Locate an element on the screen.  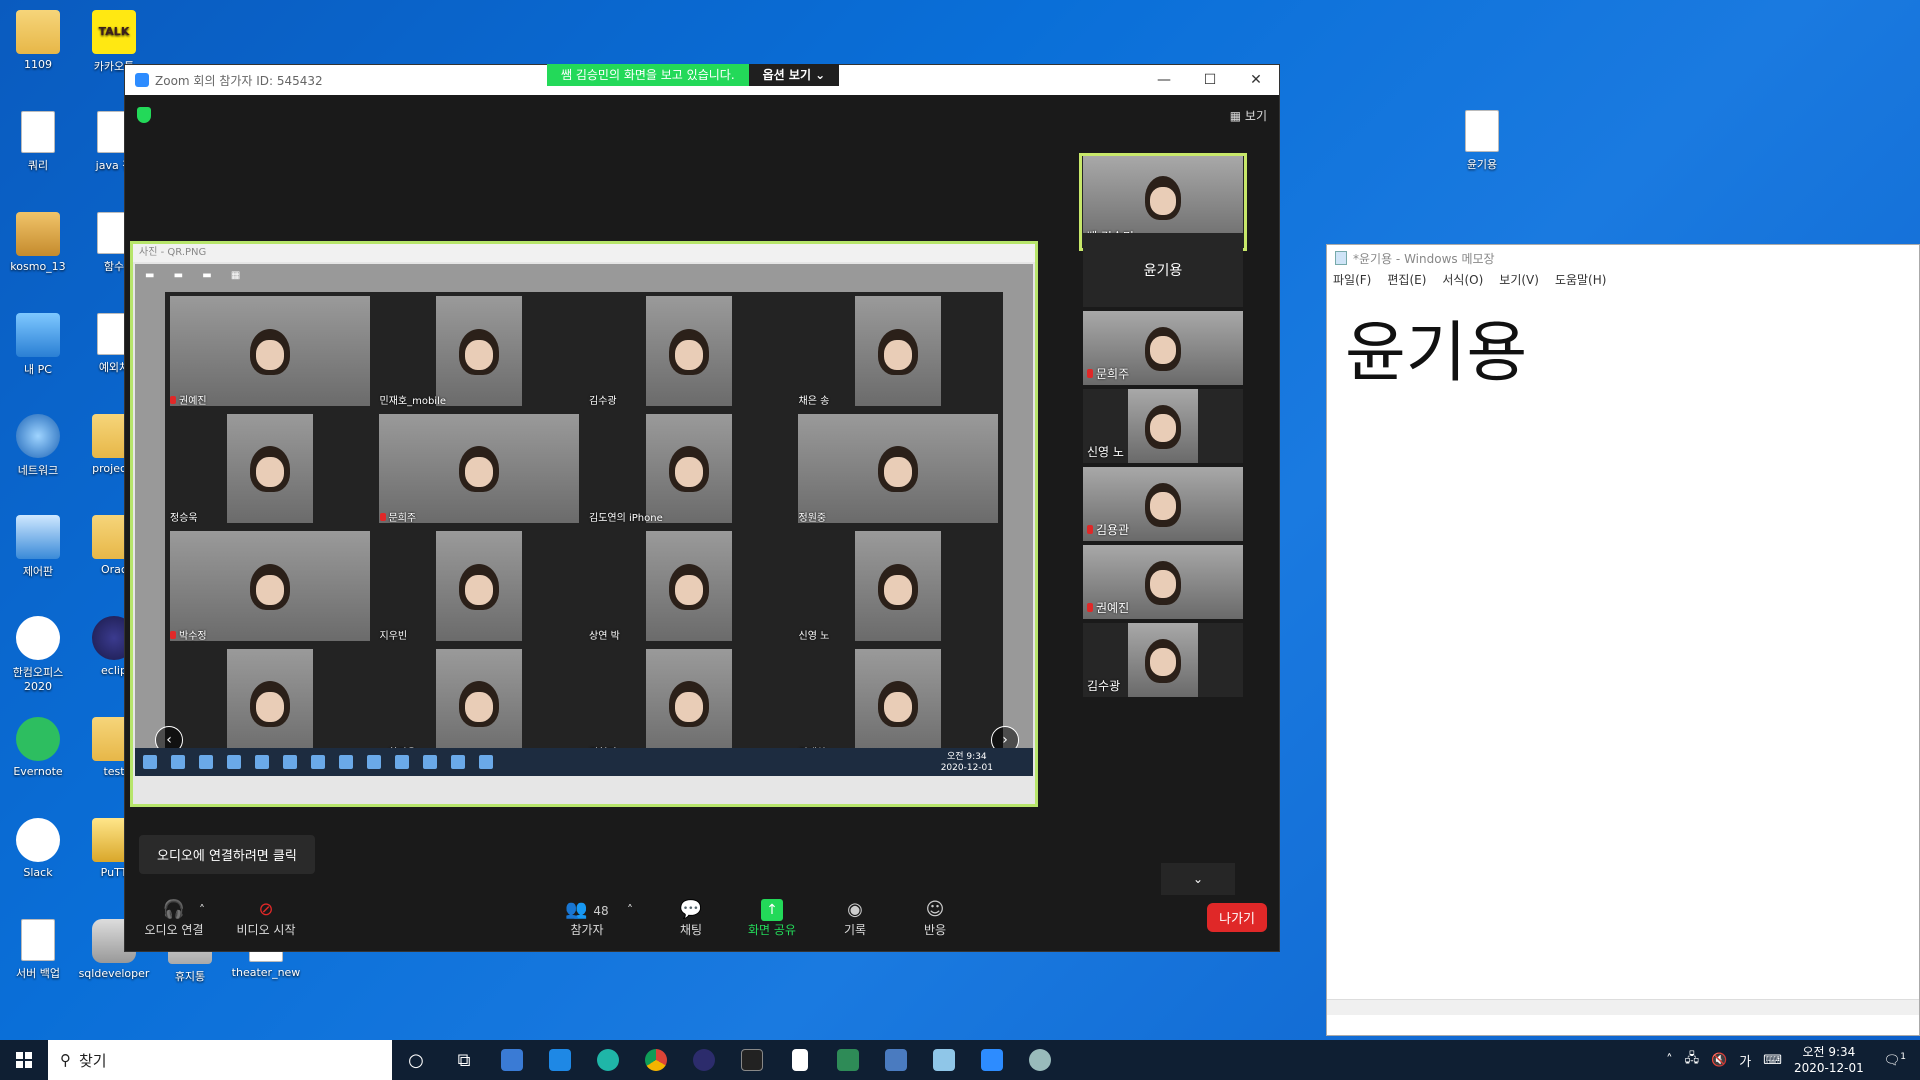
desktop-icon: Slack is located at coordinates (38, 848).